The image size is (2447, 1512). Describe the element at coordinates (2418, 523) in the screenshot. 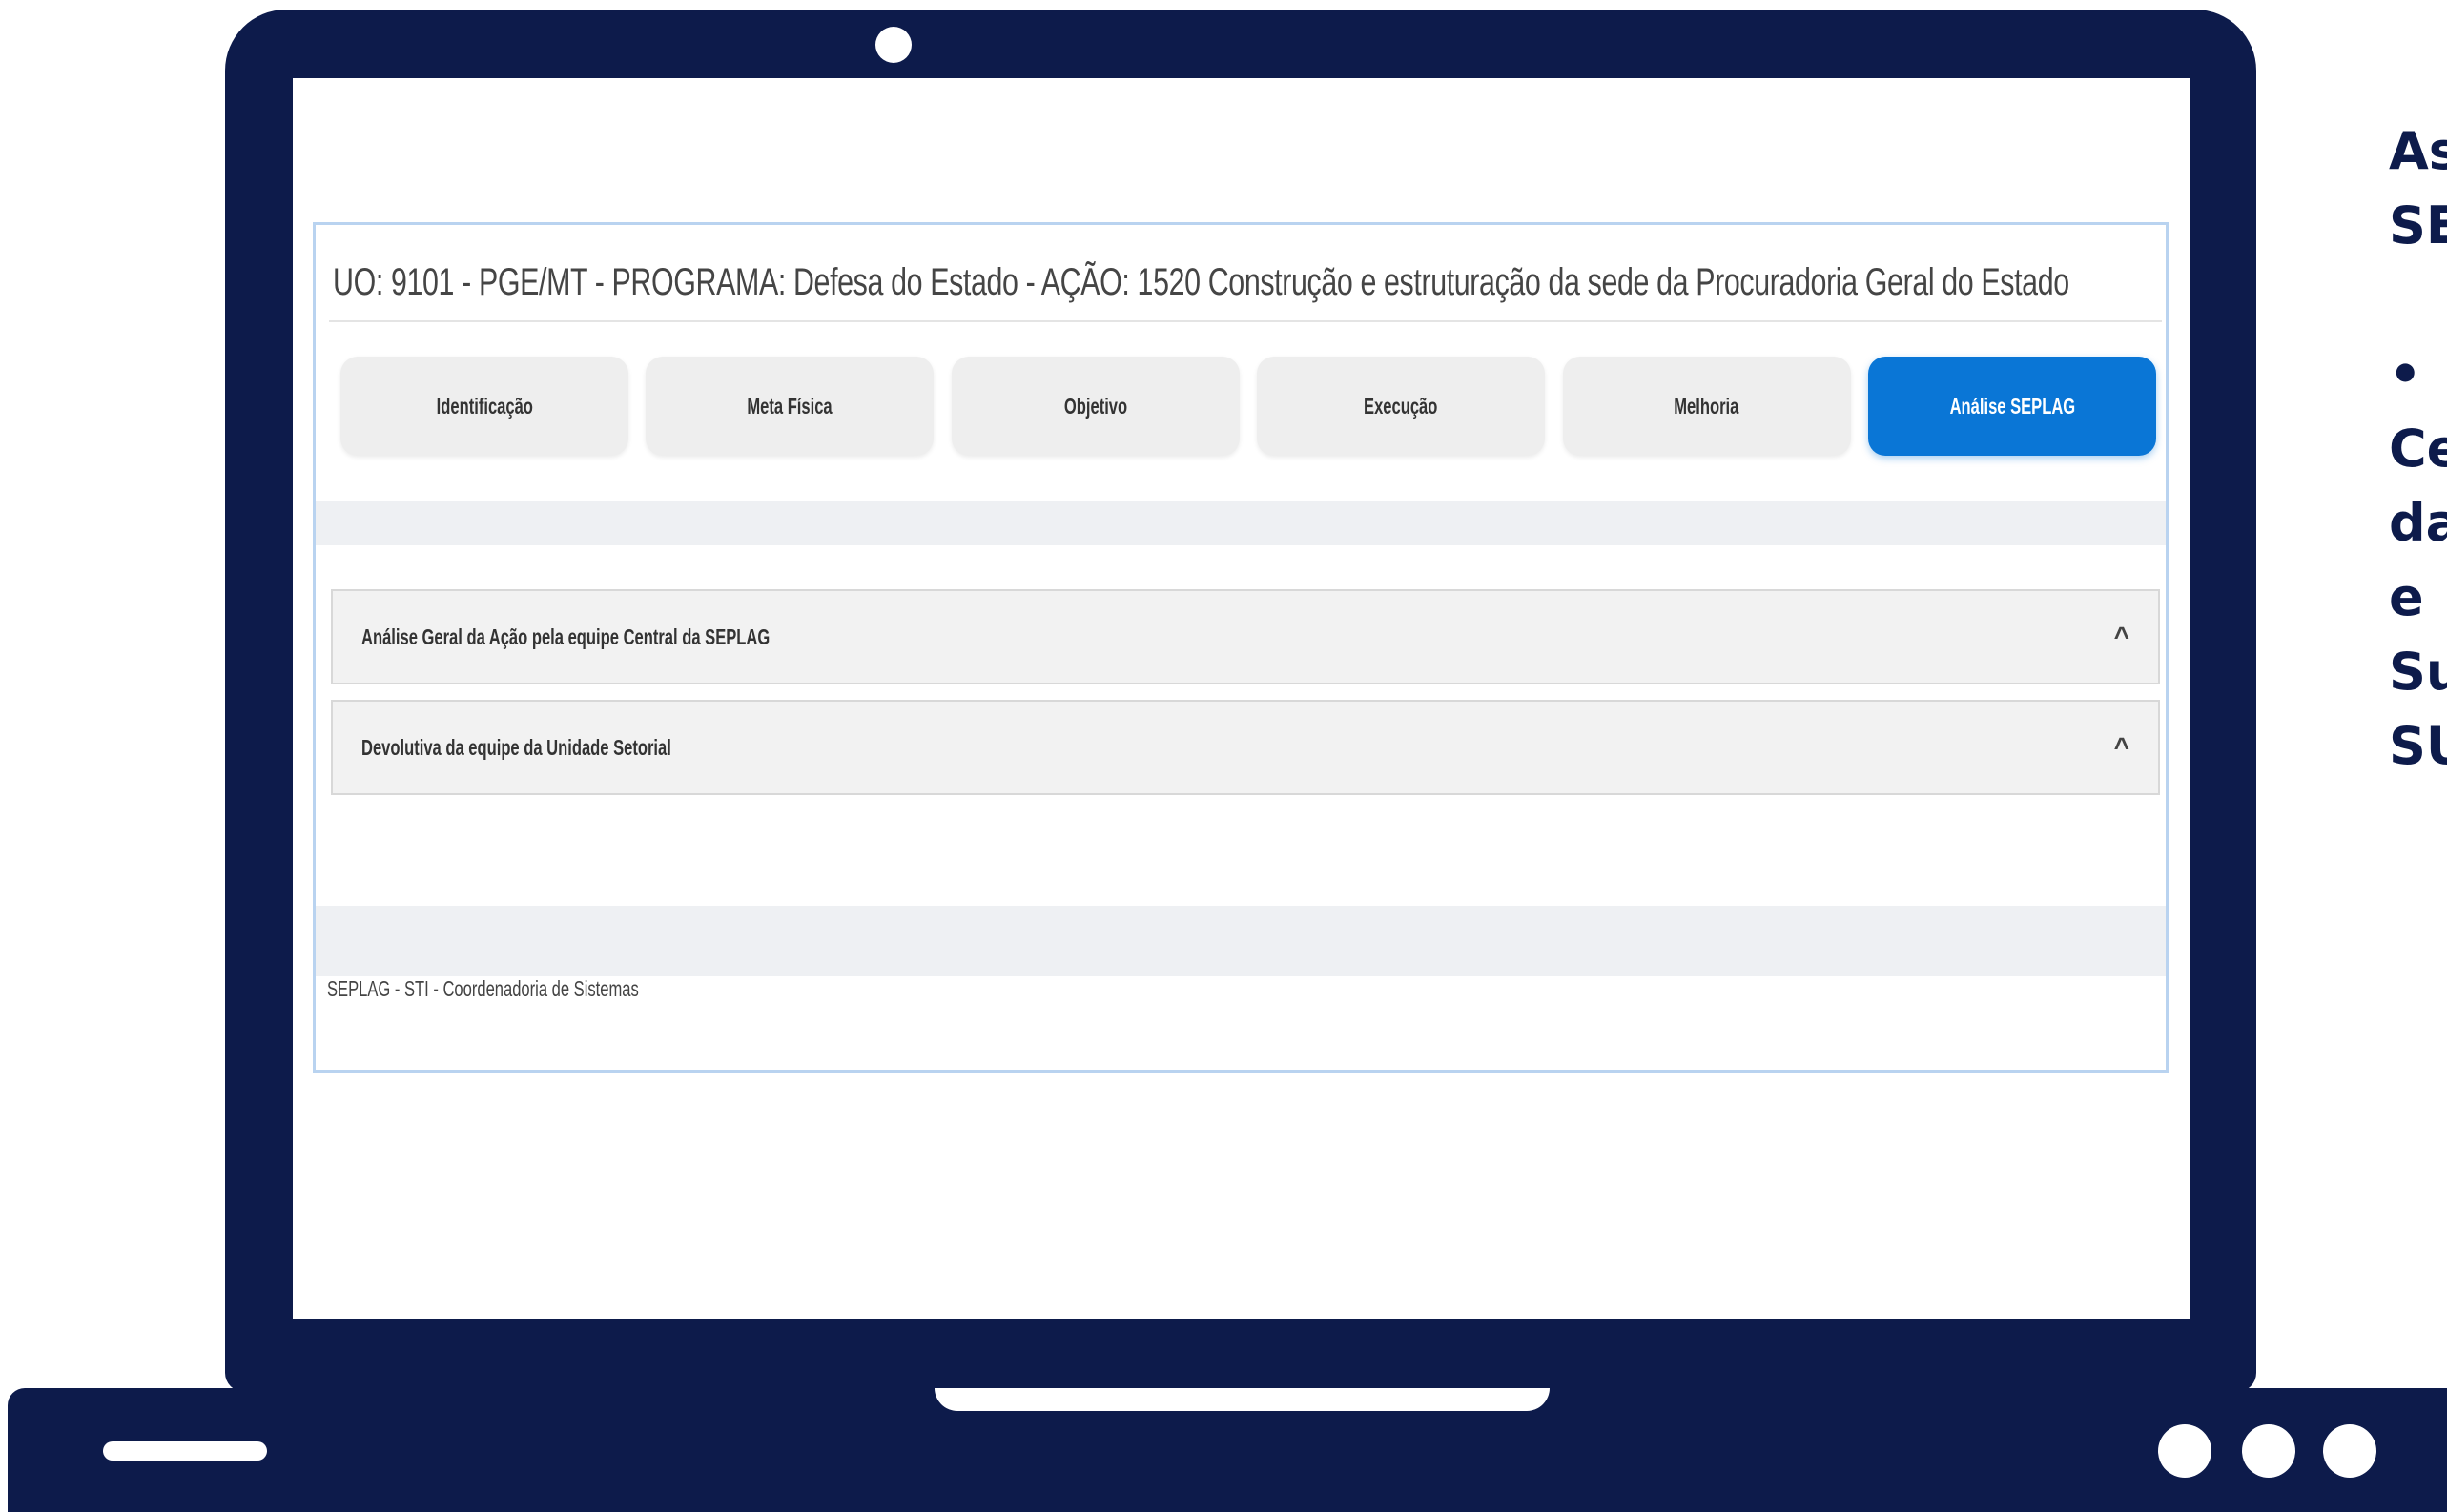

I see `side-line: da` at that location.